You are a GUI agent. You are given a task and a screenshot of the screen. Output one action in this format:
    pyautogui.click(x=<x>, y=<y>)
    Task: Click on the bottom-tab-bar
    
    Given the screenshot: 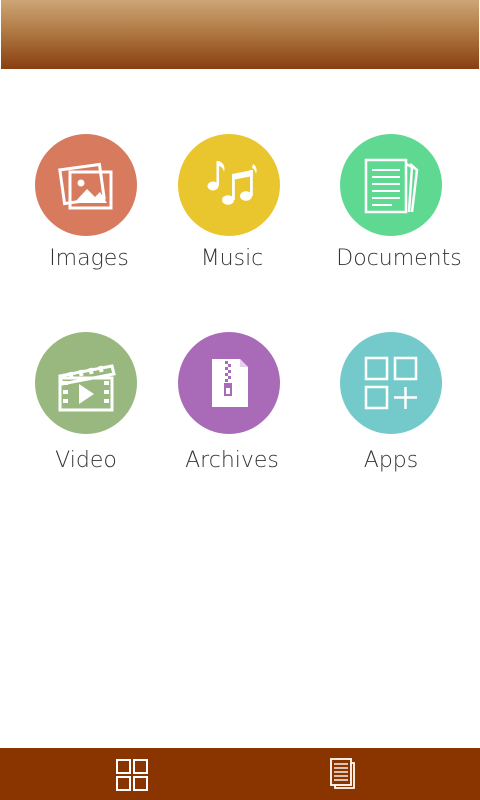 What is the action you would take?
    pyautogui.click(x=240, y=774)
    